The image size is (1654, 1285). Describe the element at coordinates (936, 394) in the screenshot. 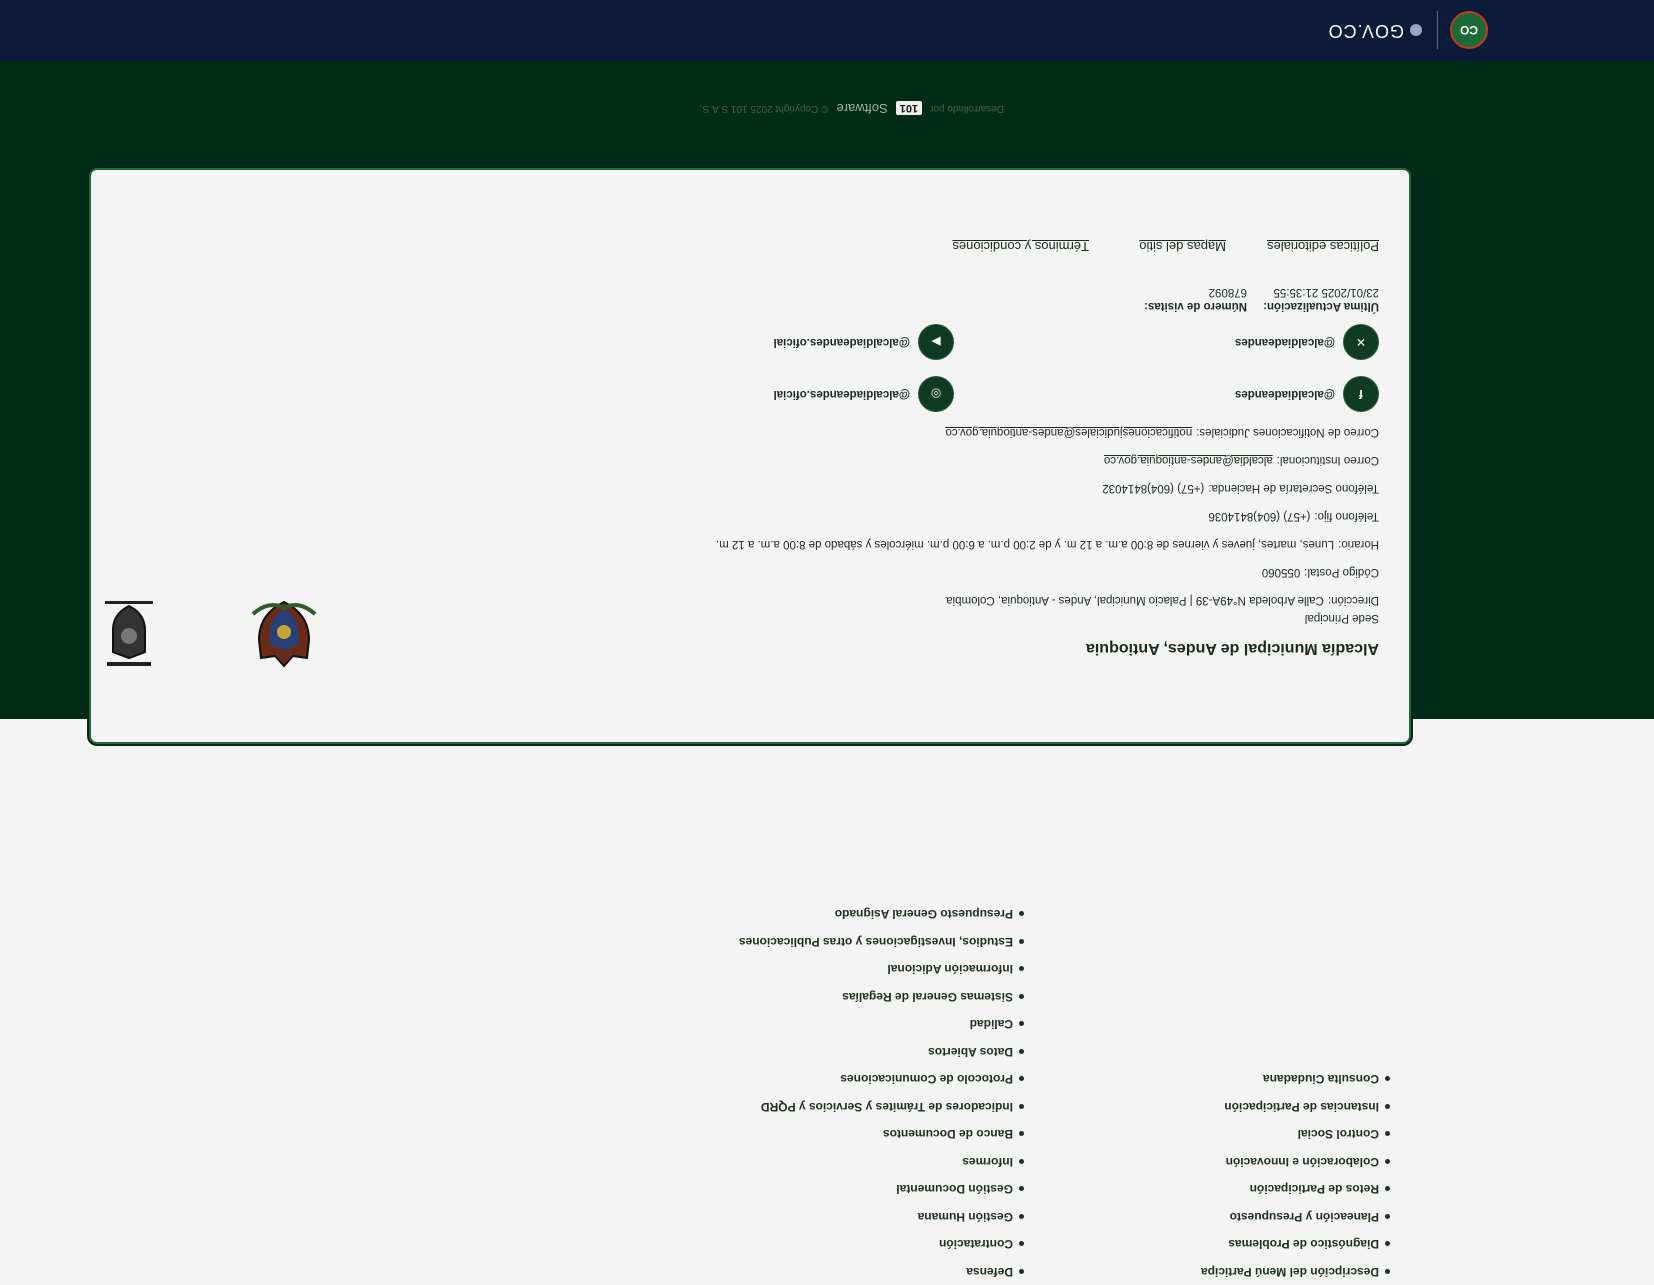

I see `instagram-icon: ◎` at that location.